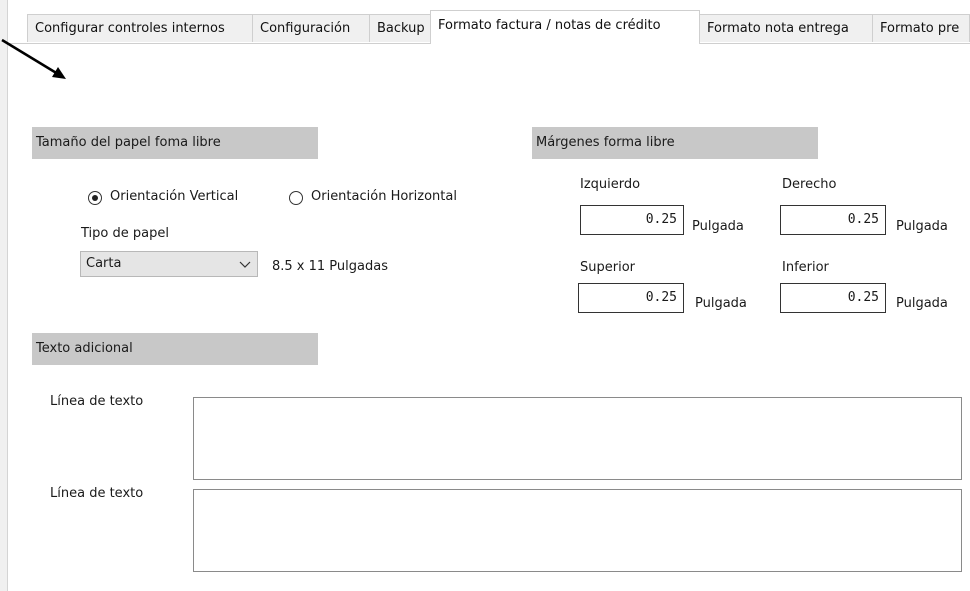 The height and width of the screenshot is (591, 970). Describe the element at coordinates (104, 263) in the screenshot. I see `paper-type-value: Carta` at that location.